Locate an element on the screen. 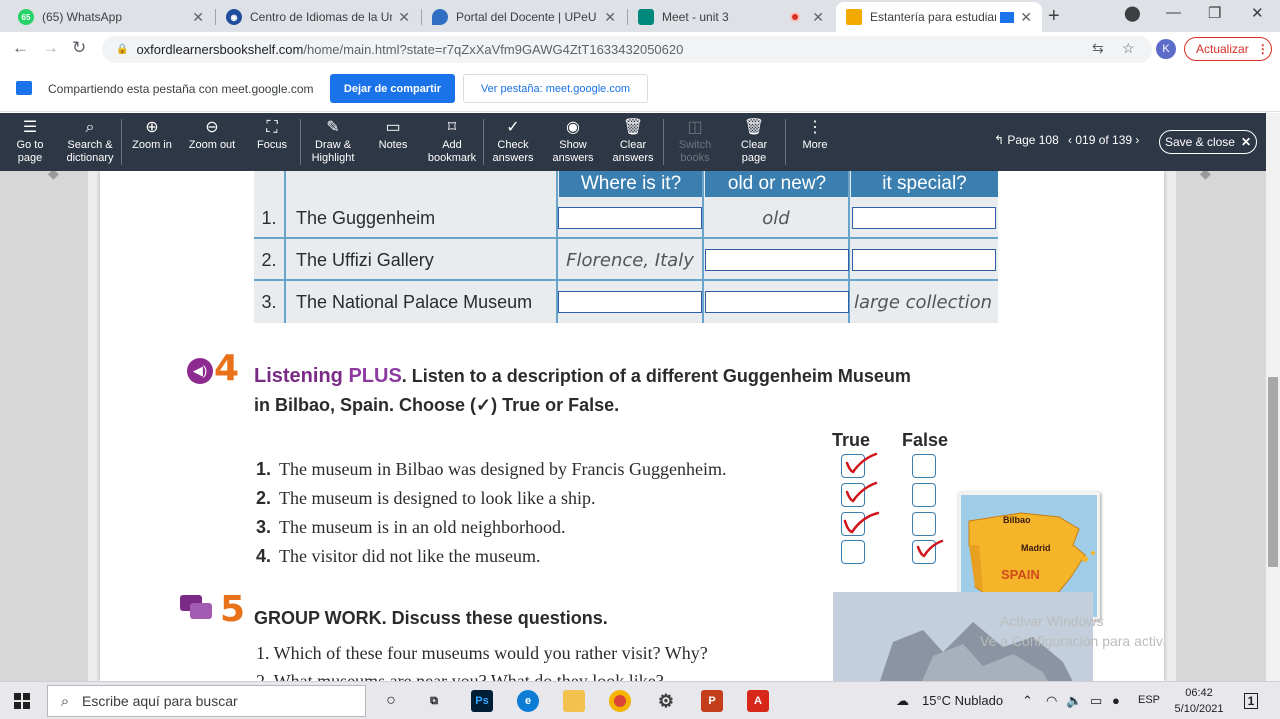 Image resolution: width=1280 pixels, height=719 pixels. task-view-icon: ⧉ is located at coordinates (434, 701).